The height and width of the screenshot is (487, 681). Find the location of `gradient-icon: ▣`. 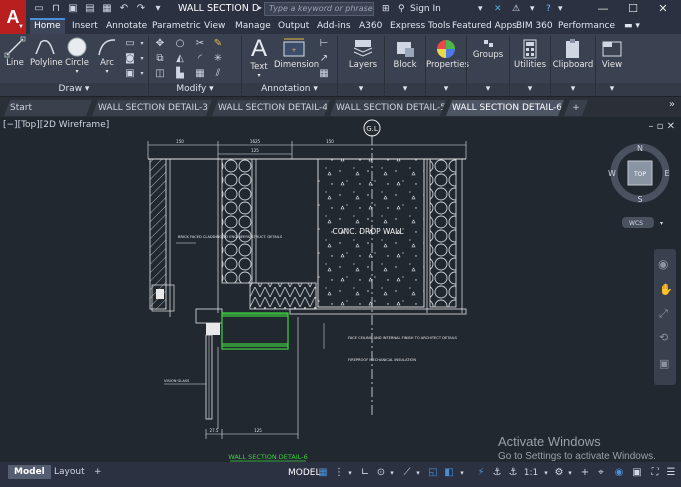

gradient-icon: ▣ is located at coordinates (130, 74).